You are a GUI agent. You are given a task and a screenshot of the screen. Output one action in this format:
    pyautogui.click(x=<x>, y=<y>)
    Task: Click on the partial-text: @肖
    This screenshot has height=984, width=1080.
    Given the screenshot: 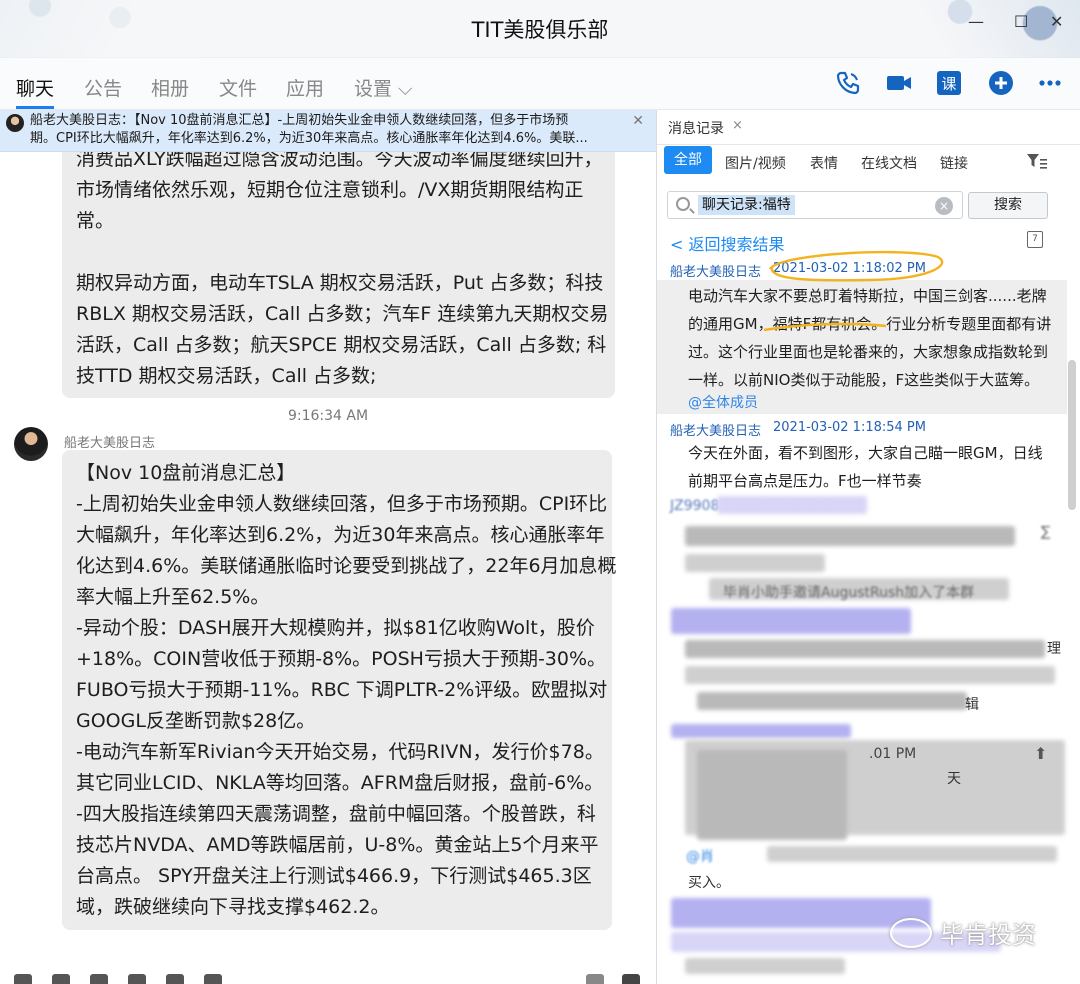 What is the action you would take?
    pyautogui.click(x=700, y=857)
    